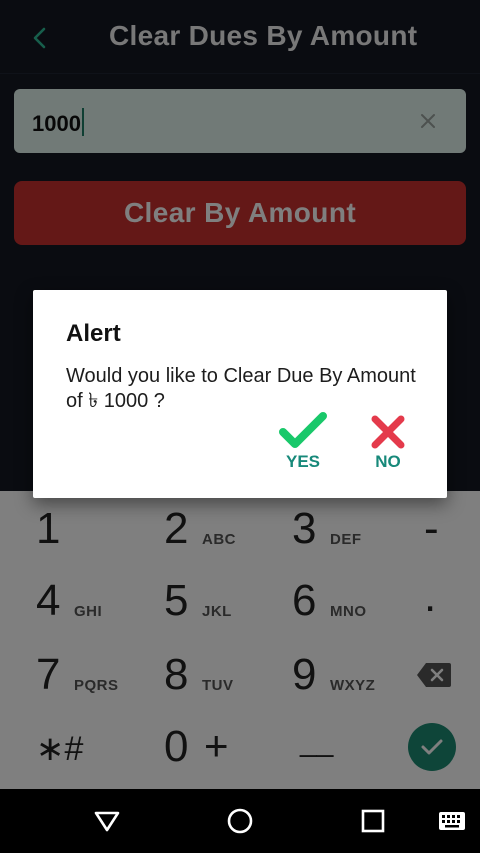 This screenshot has height=853, width=480. I want to click on dialog-title: Alert, so click(93, 333).